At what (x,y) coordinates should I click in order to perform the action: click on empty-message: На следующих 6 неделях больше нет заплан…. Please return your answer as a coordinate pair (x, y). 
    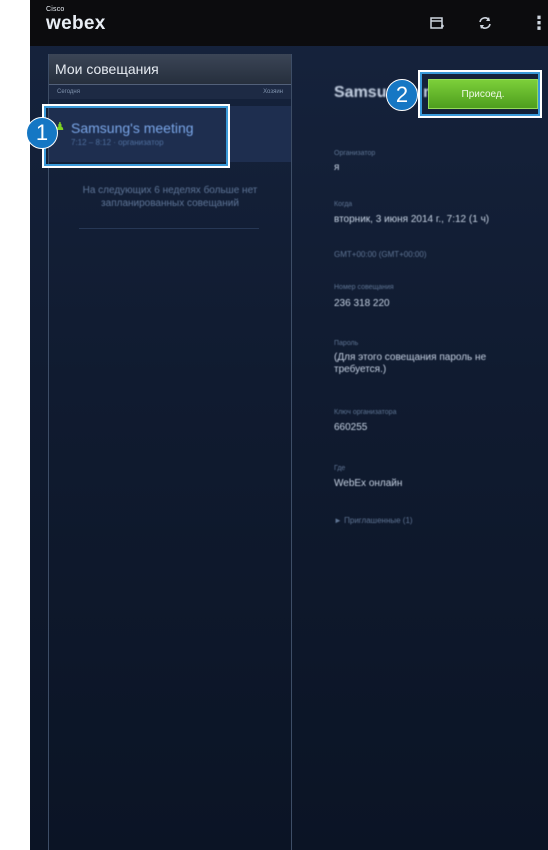
    Looking at the image, I should click on (170, 197).